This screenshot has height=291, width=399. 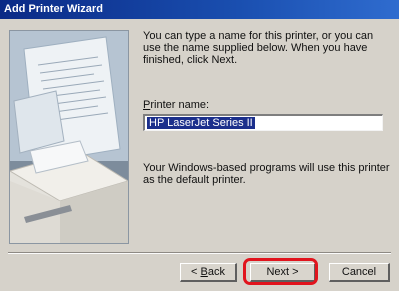 What do you see at coordinates (199, 9) in the screenshot?
I see `title-bar: Add Printer Wizard` at bounding box center [199, 9].